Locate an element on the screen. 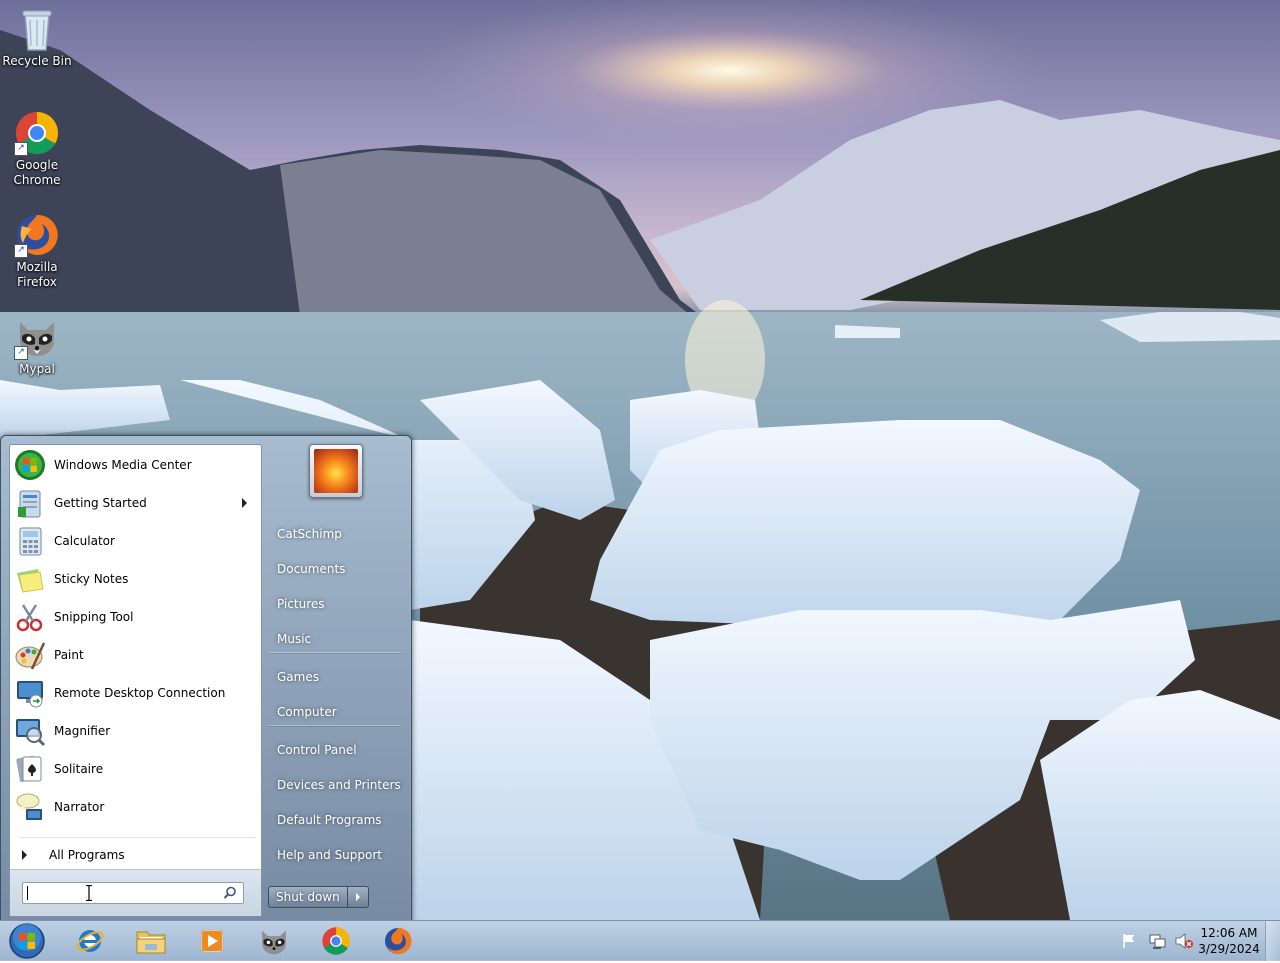 The image size is (1280, 963). notification-area is located at coordinates (1157, 941).